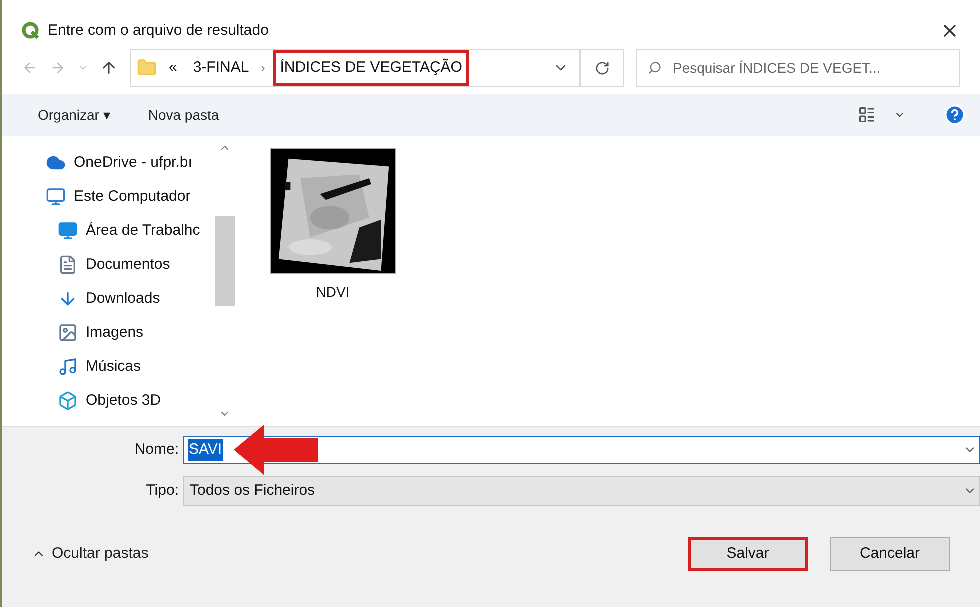  What do you see at coordinates (133, 163) in the screenshot?
I see `sidebar-item: OneDrive - ufpr.bı` at bounding box center [133, 163].